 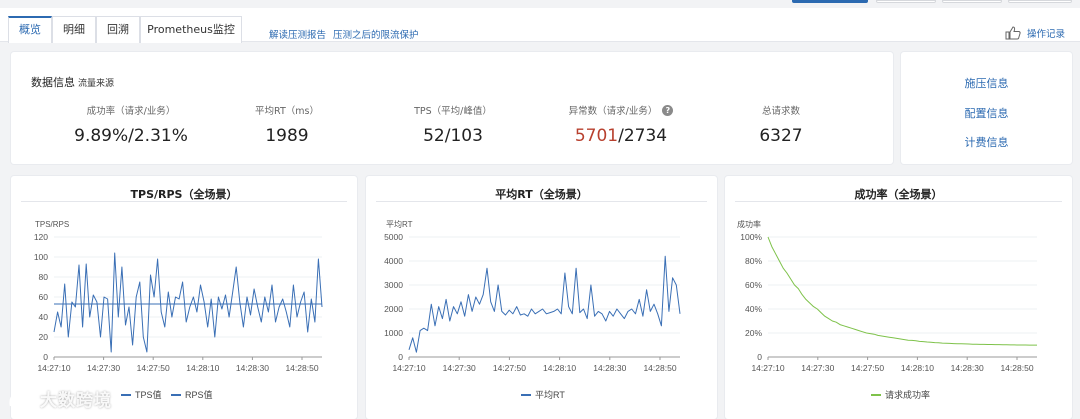 What do you see at coordinates (986, 83) in the screenshot?
I see `pressure-info-link: 施压信息` at bounding box center [986, 83].